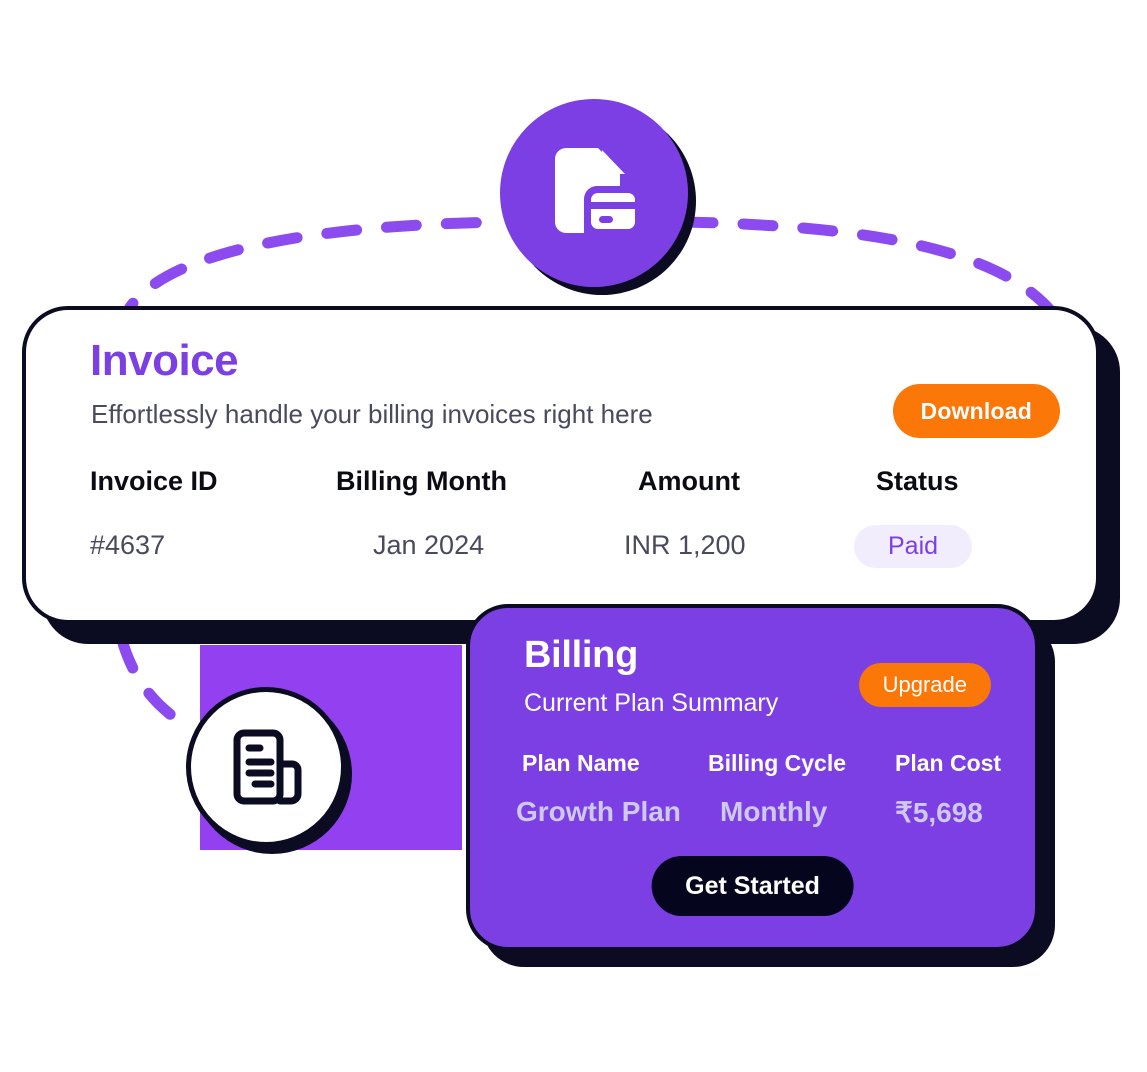  I want to click on cell-plan-name: Growth Plan, so click(598, 811).